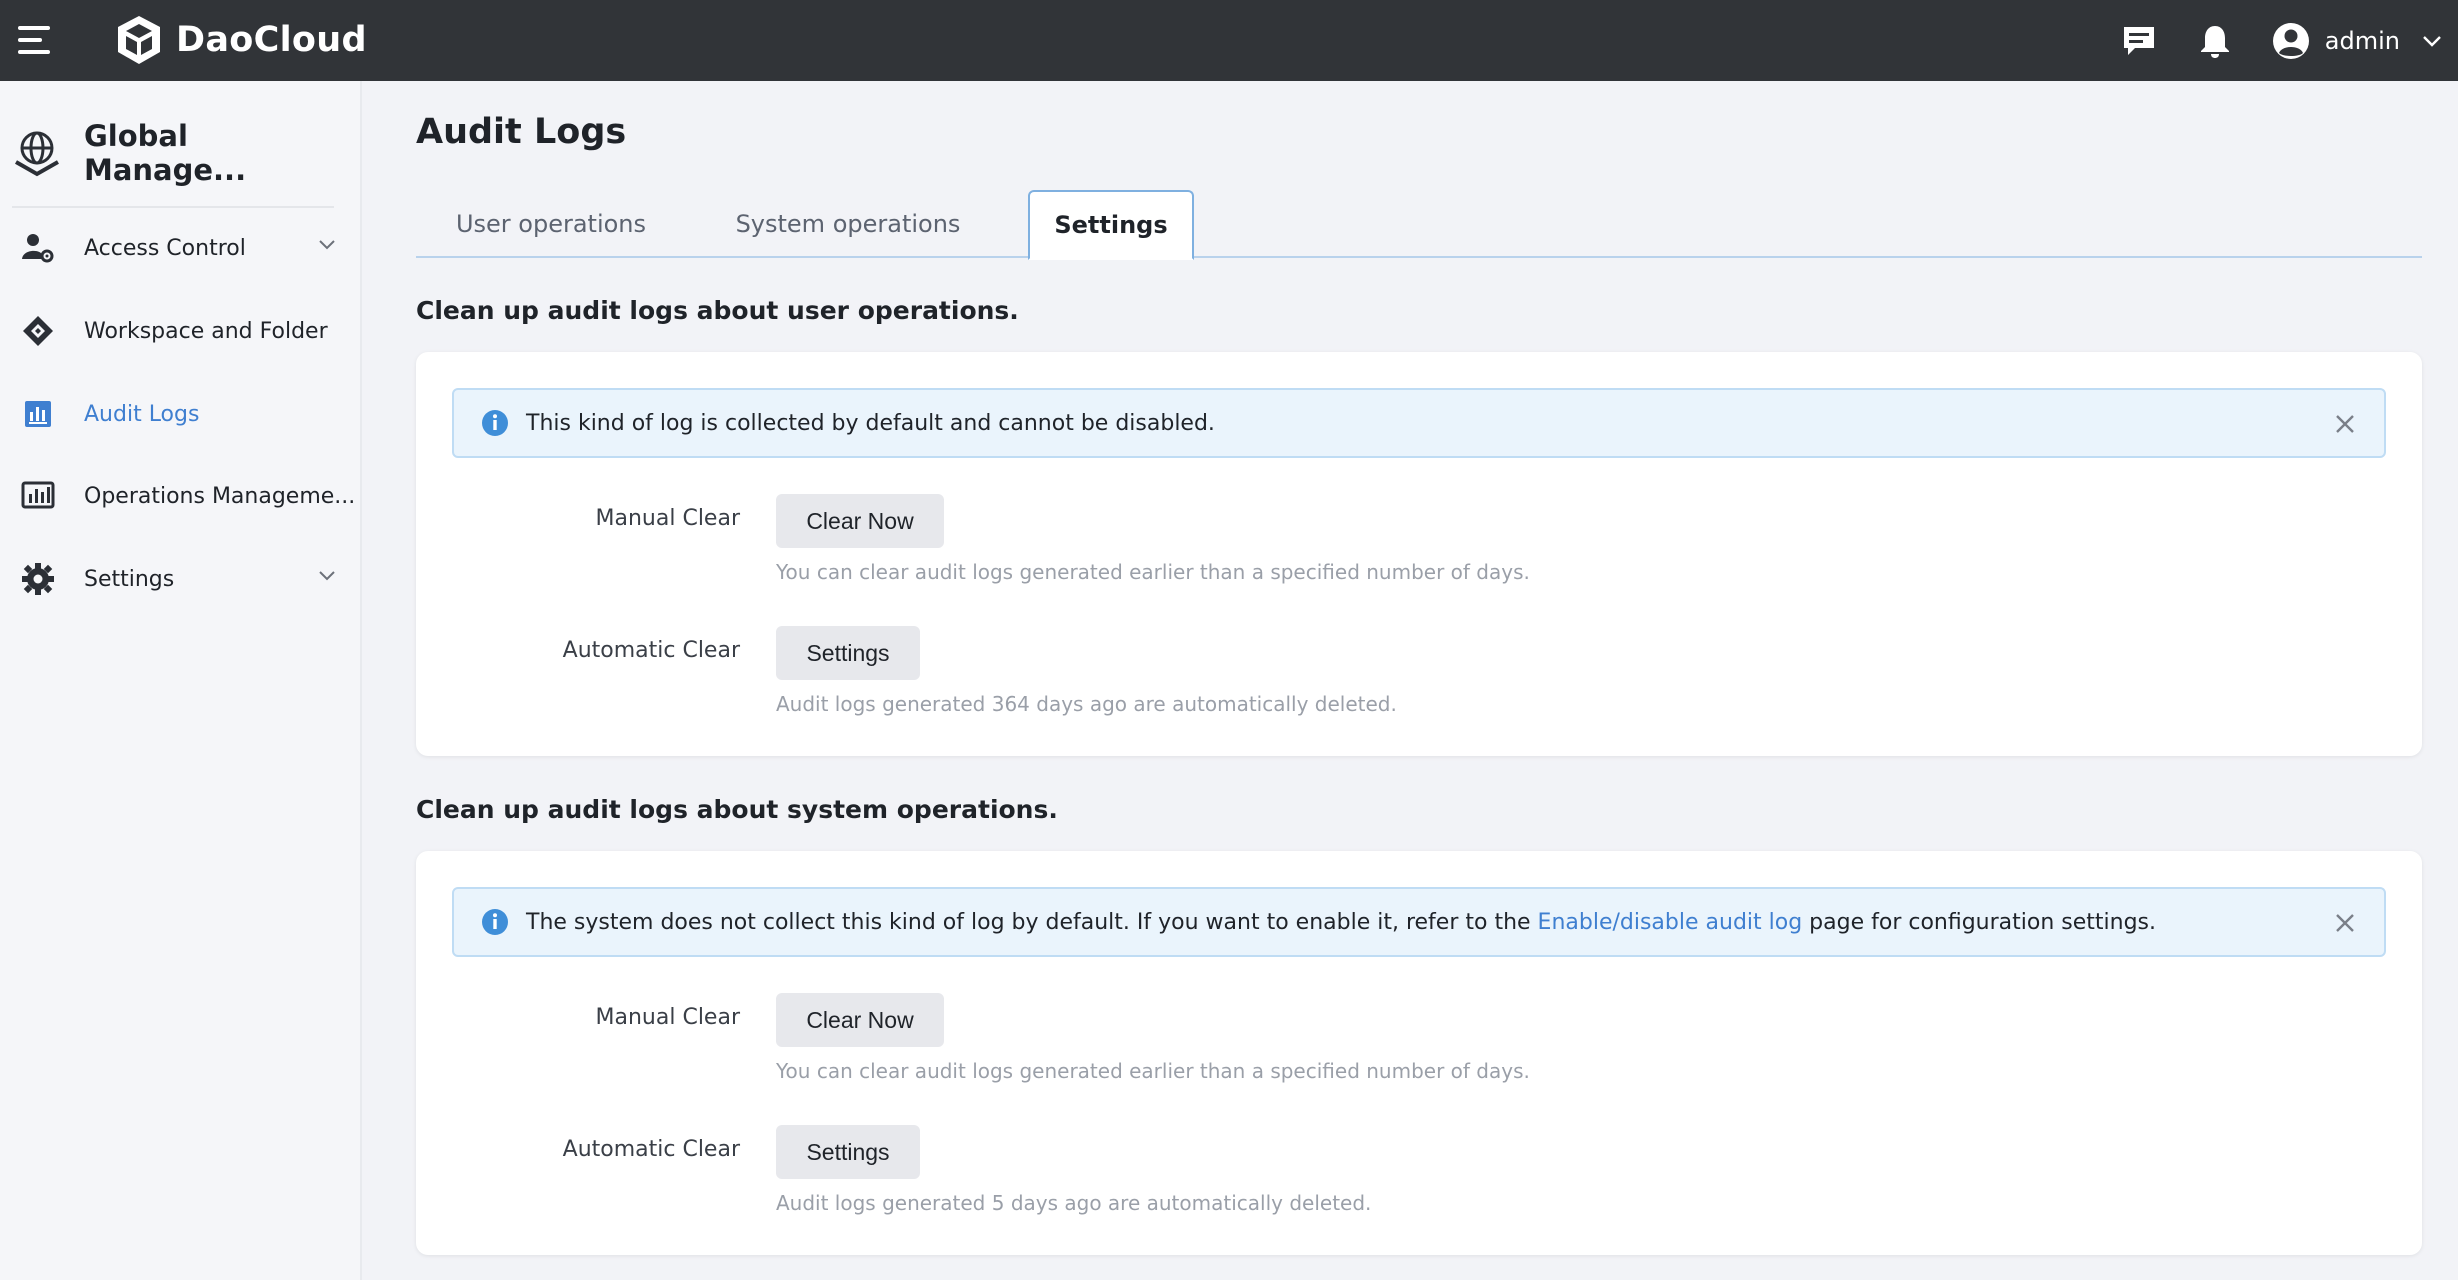 This screenshot has height=1280, width=2458. Describe the element at coordinates (38, 414) in the screenshot. I see `bar-chart-icon` at that location.